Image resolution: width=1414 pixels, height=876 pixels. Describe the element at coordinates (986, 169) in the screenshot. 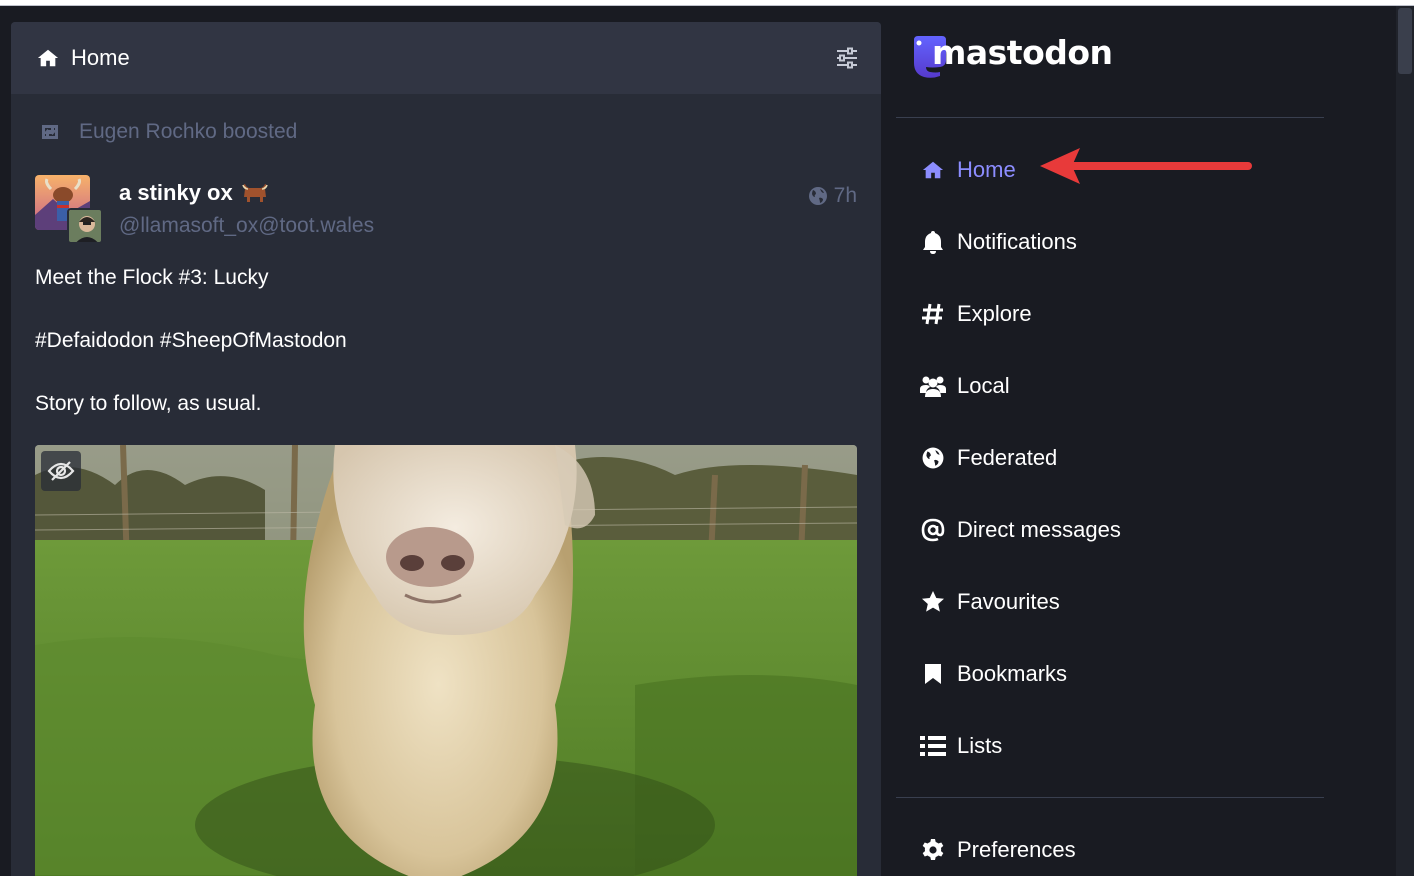

I see `sidebar-item-label: Home` at that location.